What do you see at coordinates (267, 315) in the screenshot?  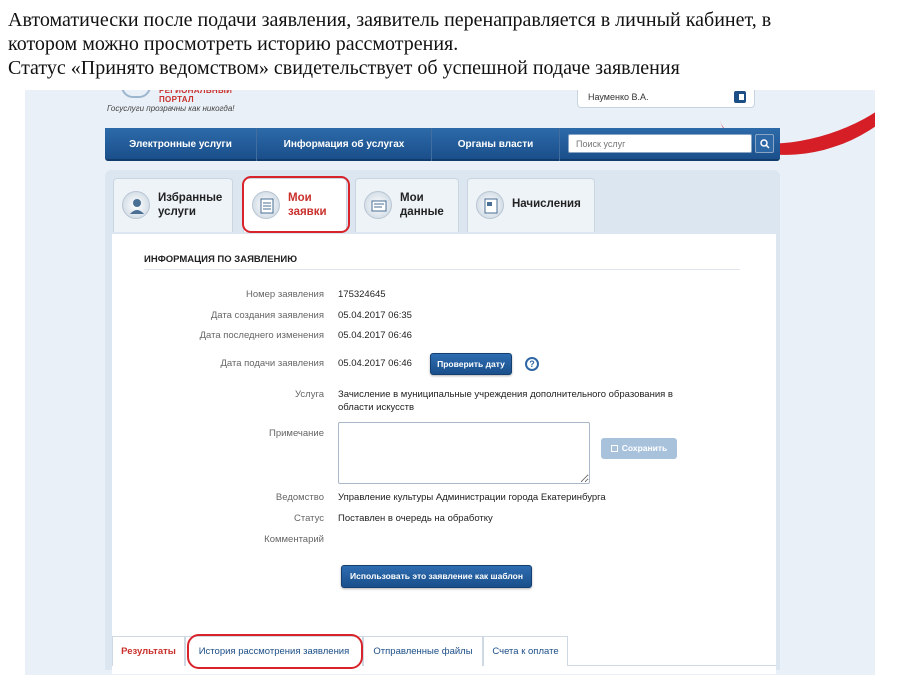 I see `created-label: Дата создания заявления` at bounding box center [267, 315].